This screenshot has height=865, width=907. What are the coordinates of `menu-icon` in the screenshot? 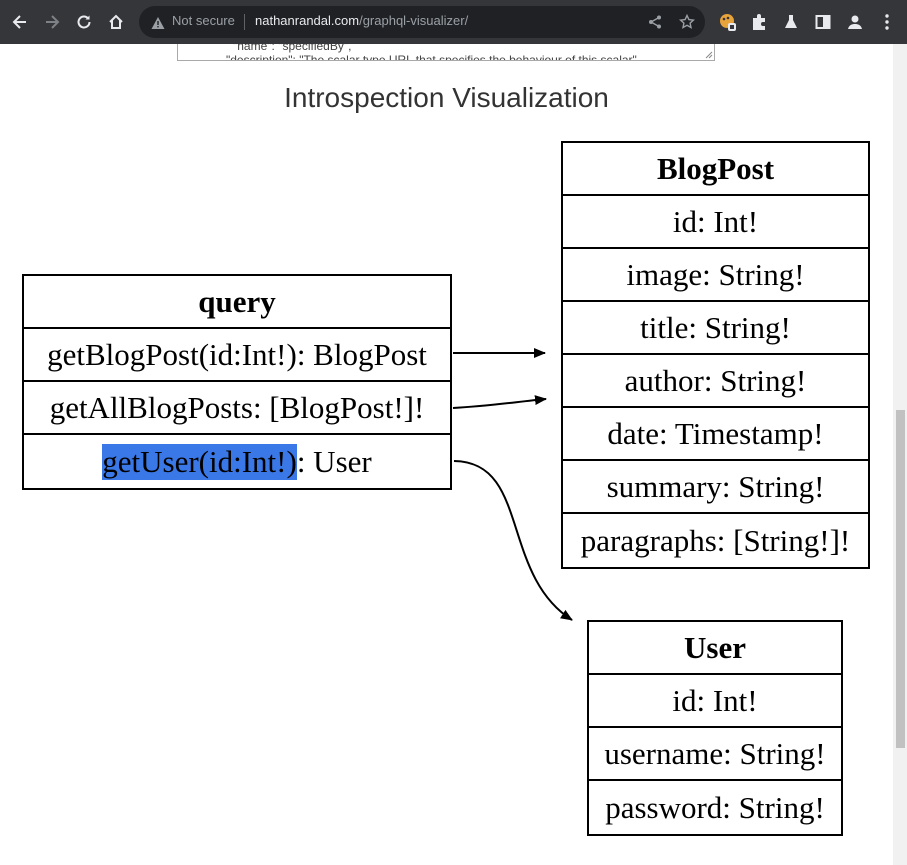 It's located at (887, 22).